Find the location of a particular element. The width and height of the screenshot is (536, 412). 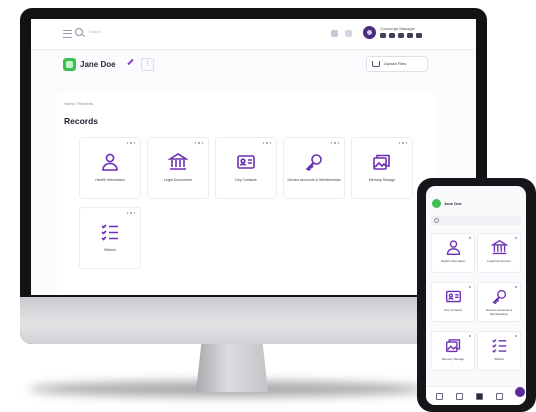

tile-memory-storage: Memory Storage is located at coordinates (382, 168).